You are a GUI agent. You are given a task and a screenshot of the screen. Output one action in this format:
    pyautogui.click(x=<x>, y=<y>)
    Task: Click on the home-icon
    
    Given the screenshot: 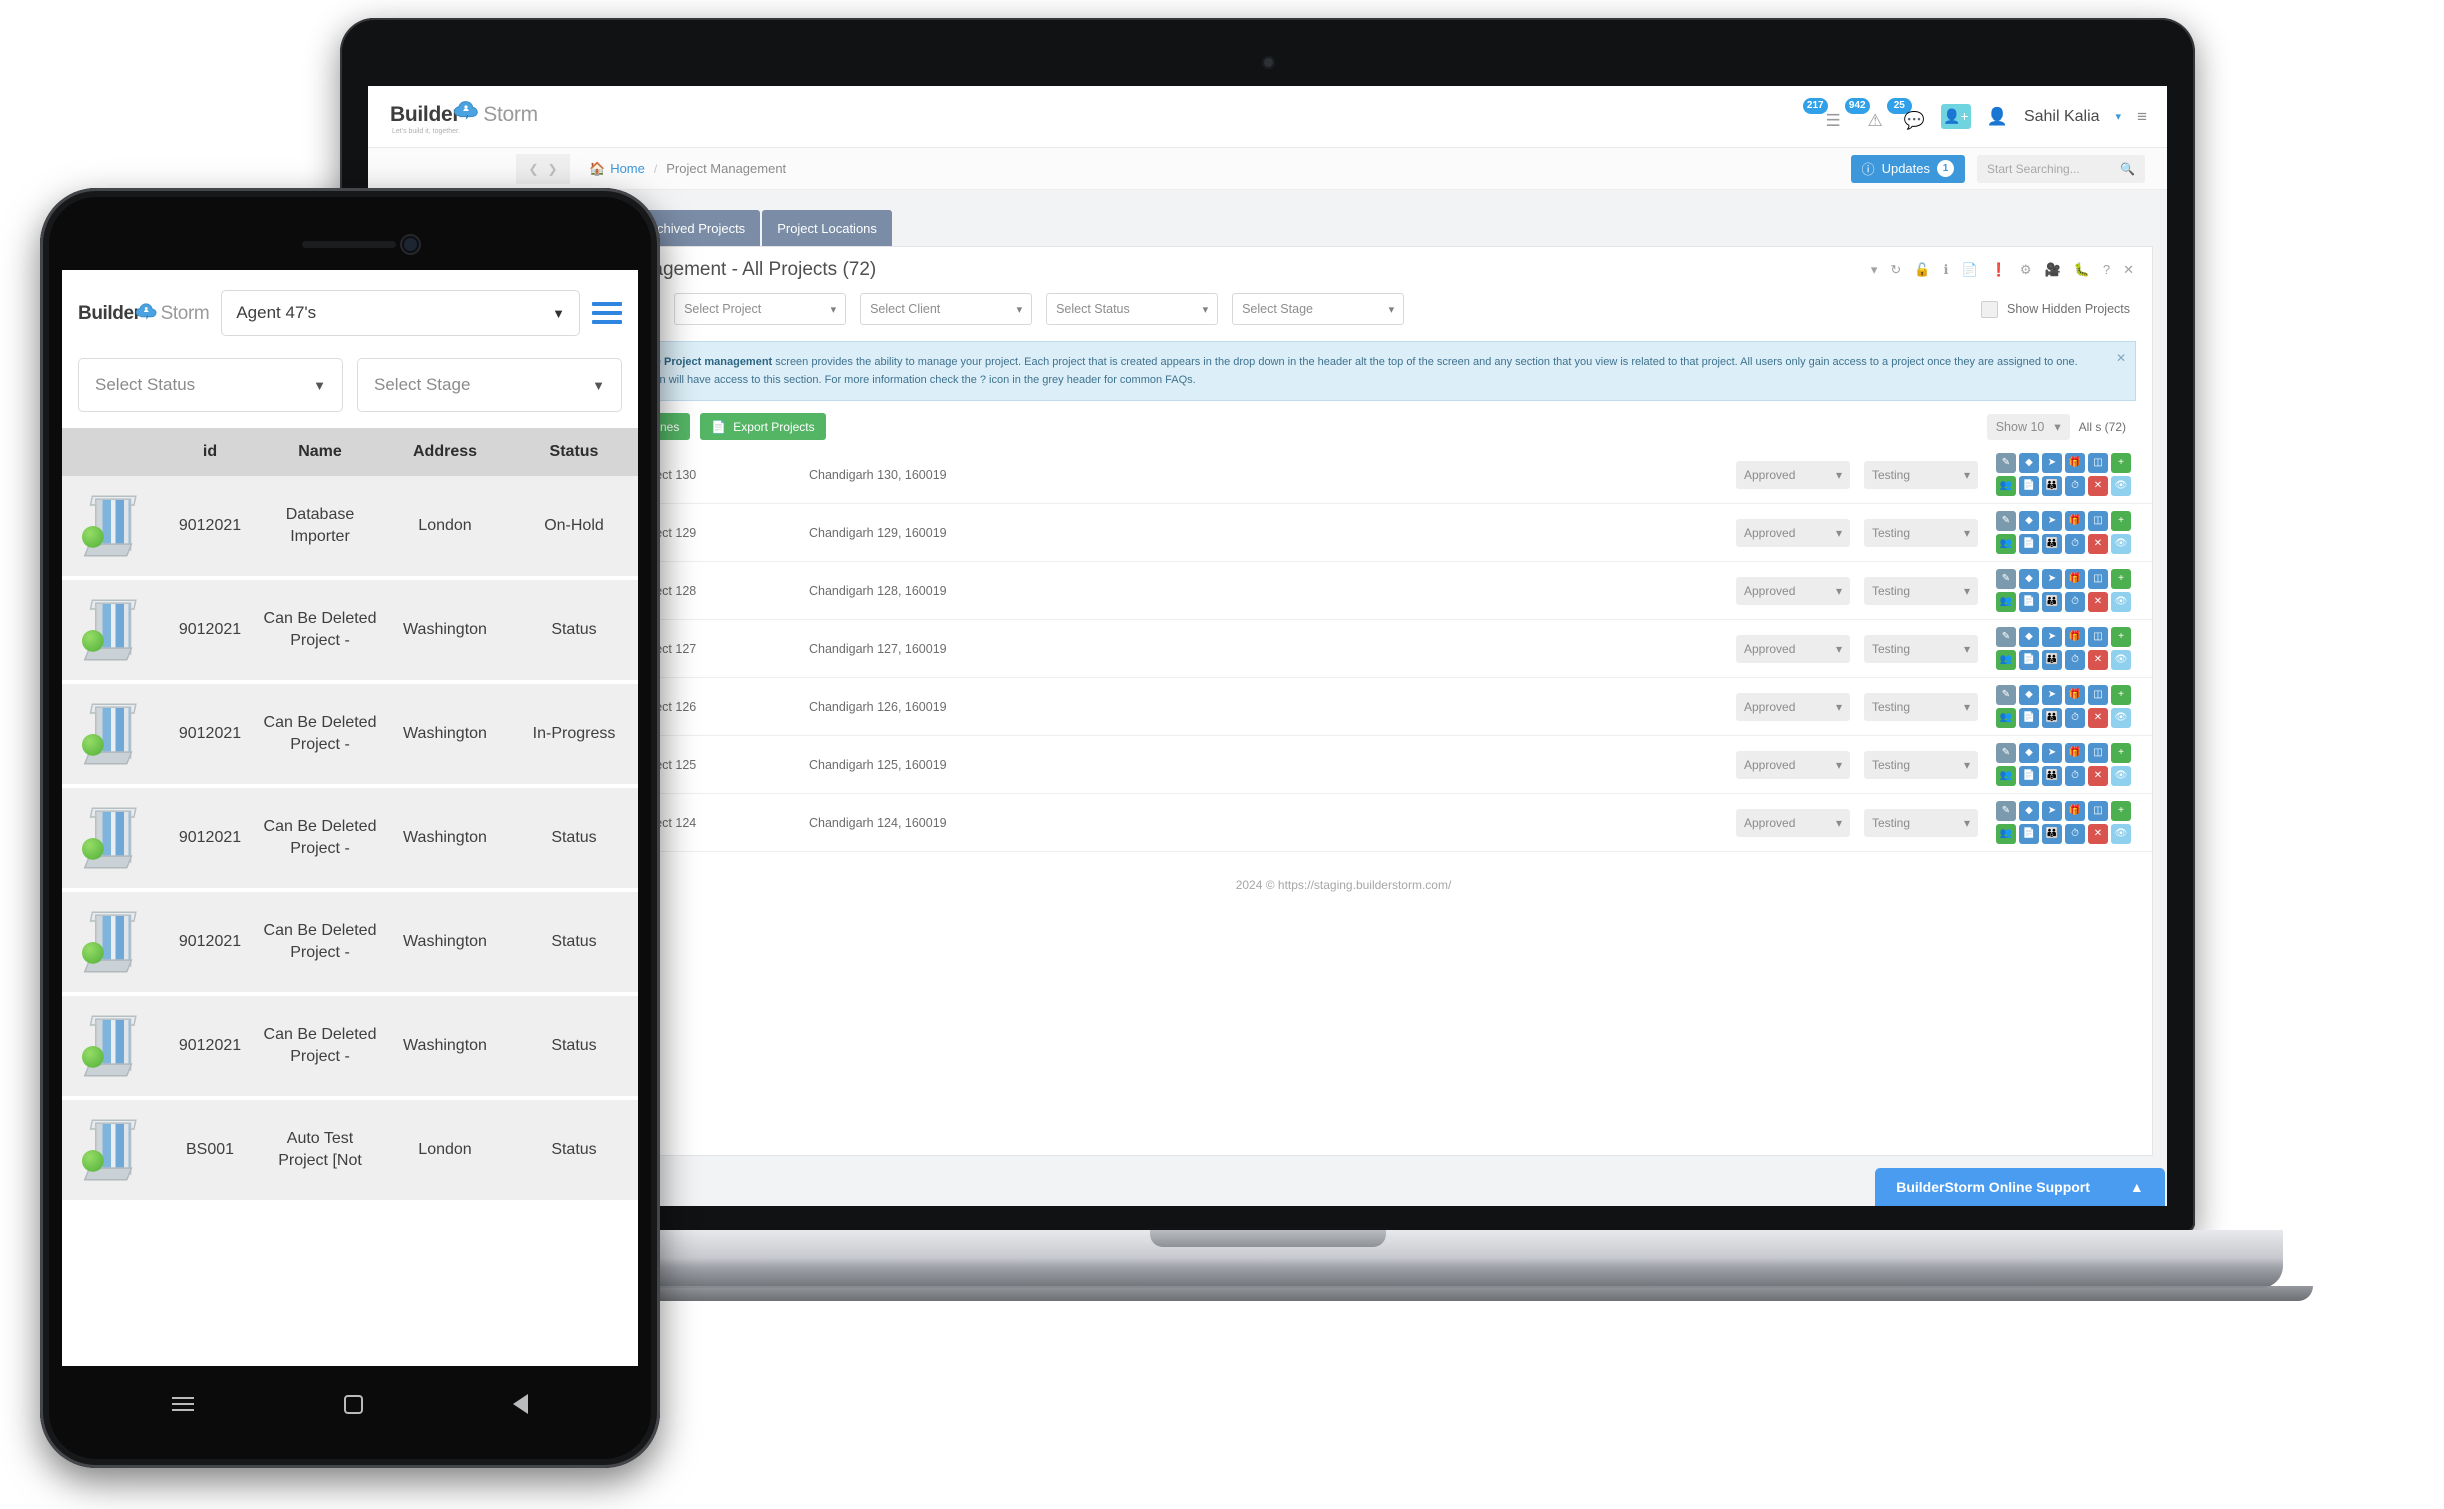 What is the action you would take?
    pyautogui.click(x=353, y=1404)
    